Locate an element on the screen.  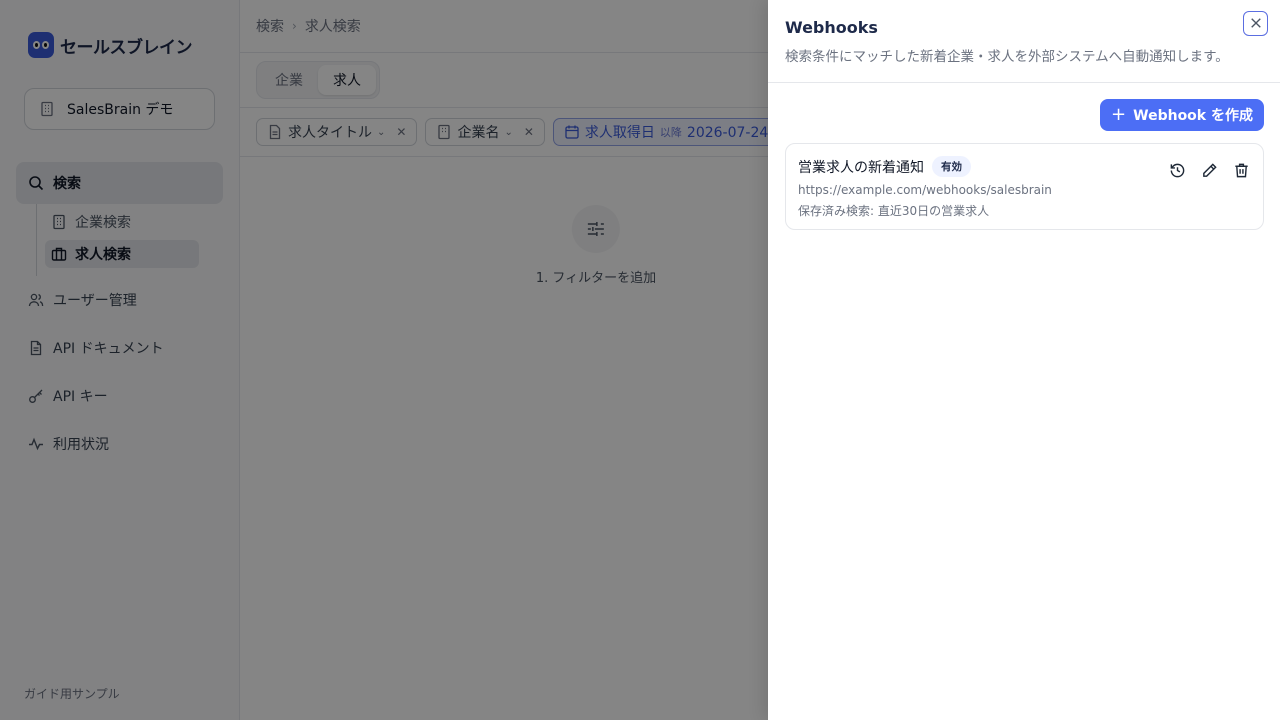
create-webhook-button: + Webhook を作成 is located at coordinates (1182, 115).